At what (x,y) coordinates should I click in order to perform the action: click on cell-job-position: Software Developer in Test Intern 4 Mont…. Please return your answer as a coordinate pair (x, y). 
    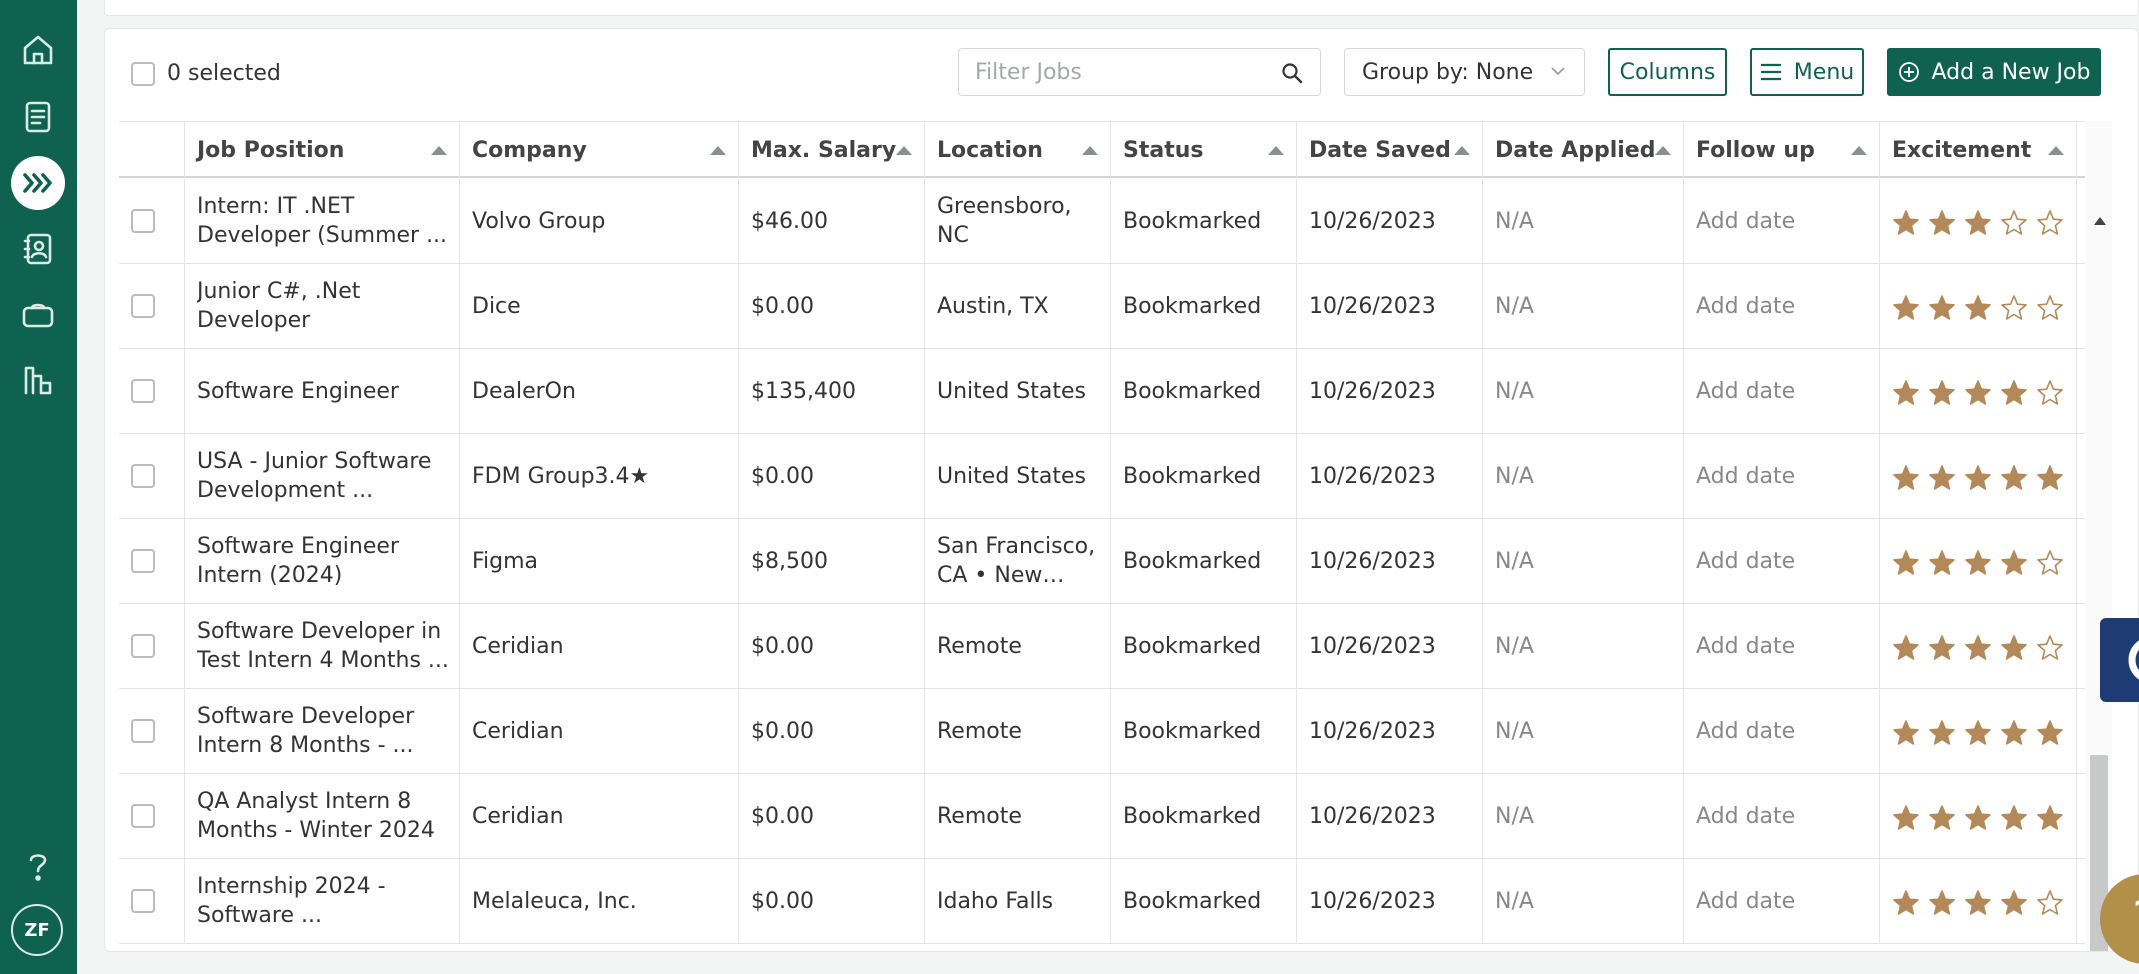
    Looking at the image, I should click on (322, 646).